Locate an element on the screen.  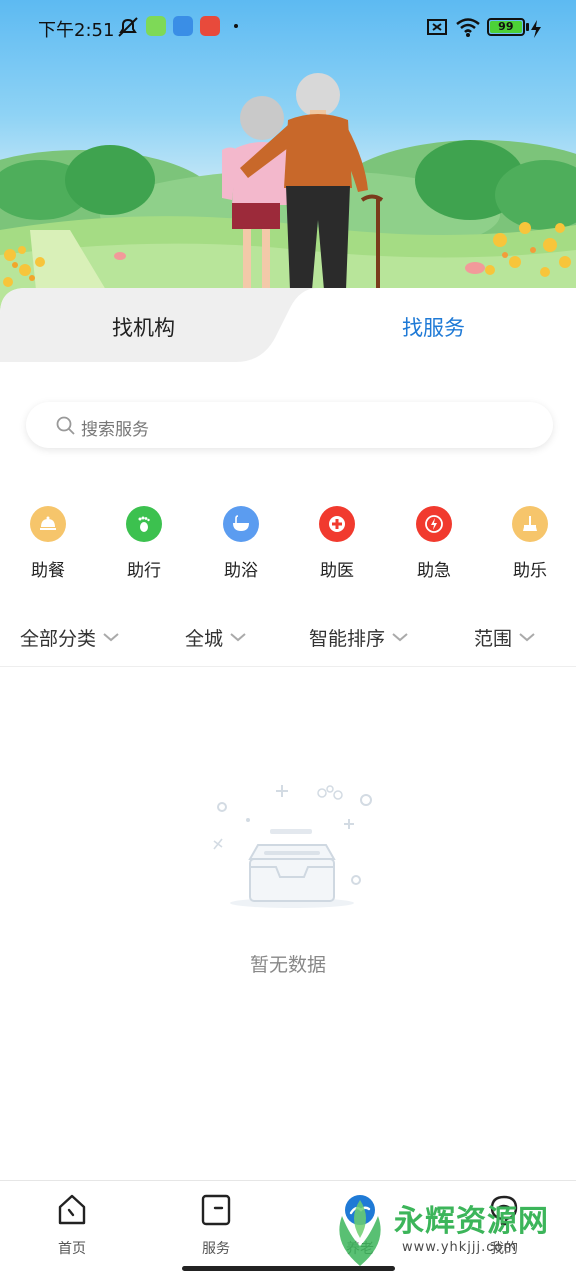
nav-home: 首页 is located at coordinates (72, 1224).